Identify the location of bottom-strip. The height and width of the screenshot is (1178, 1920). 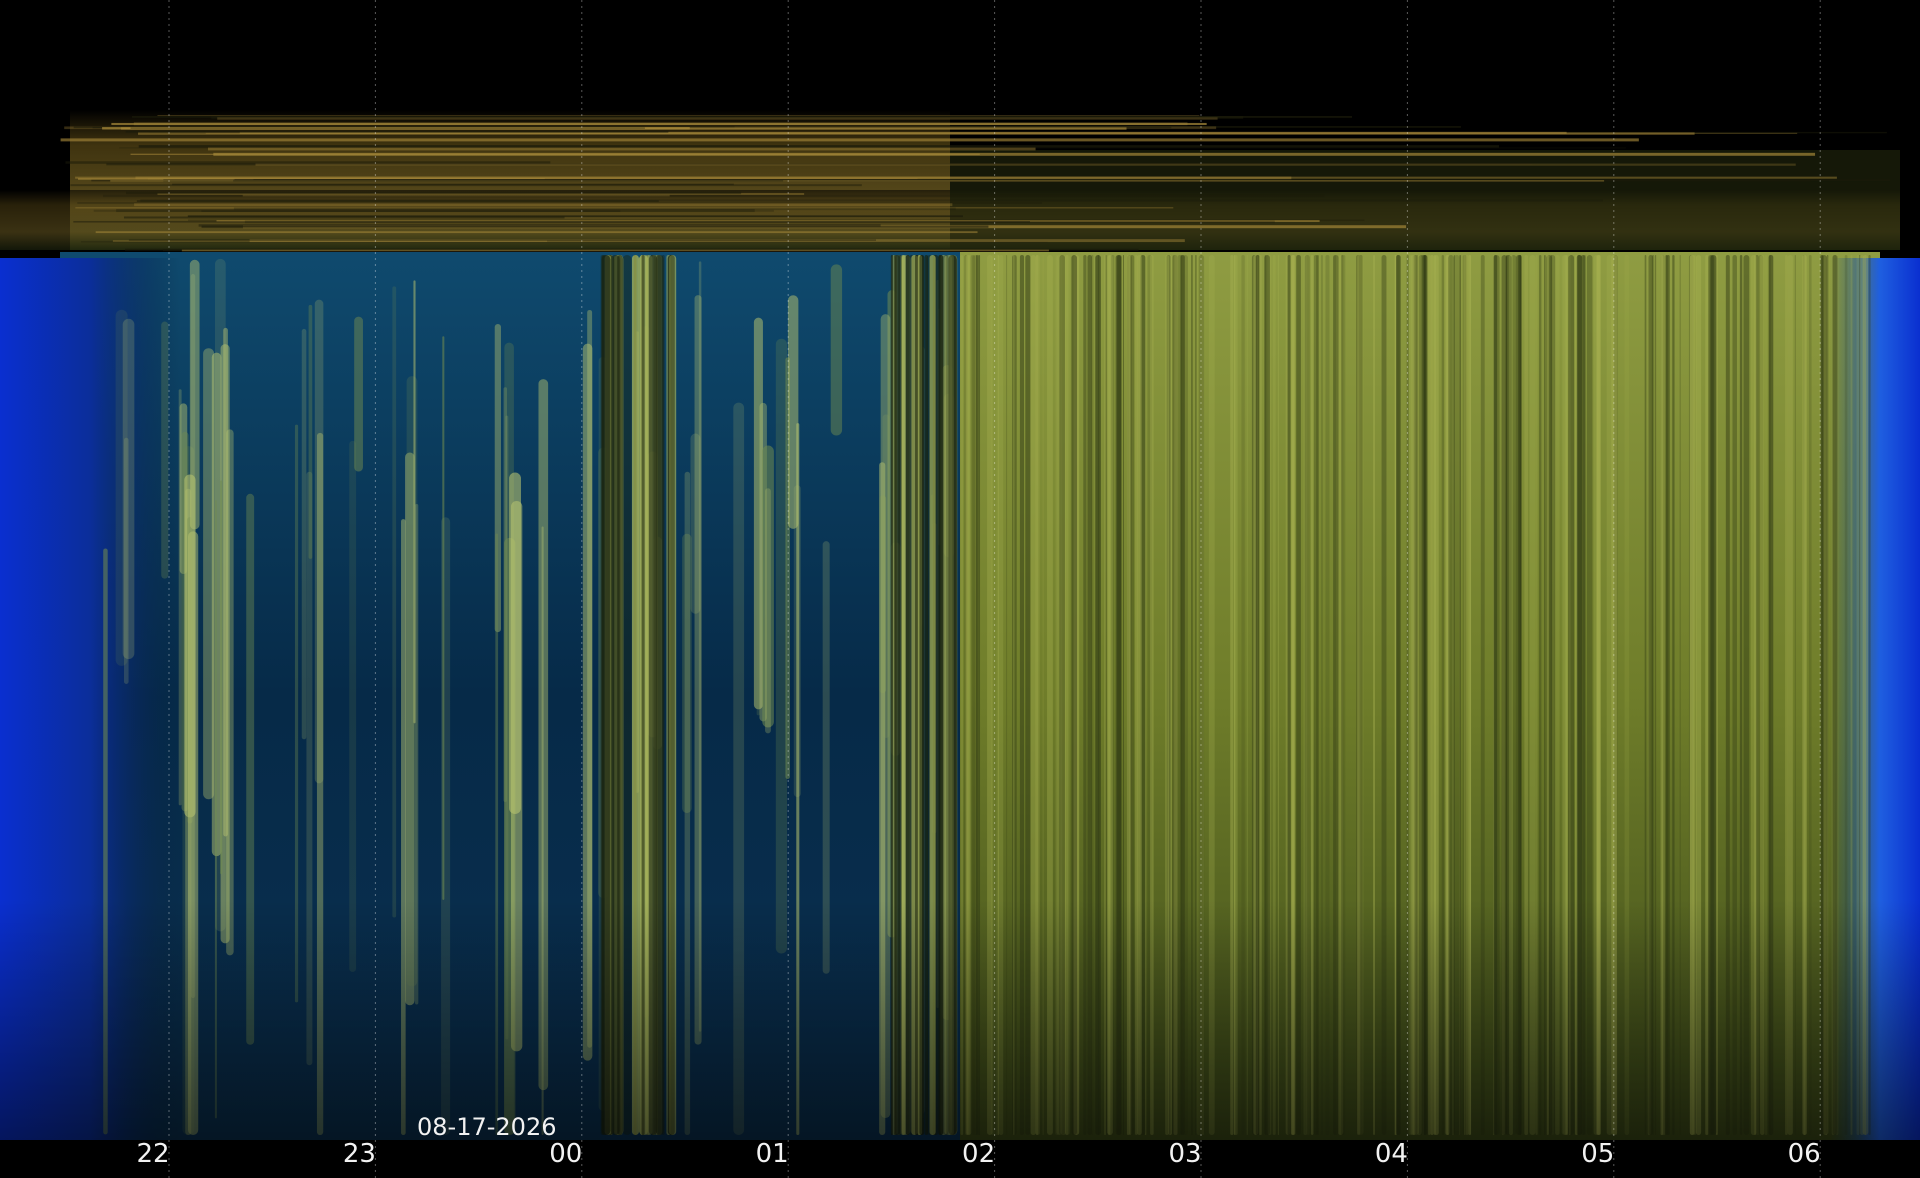
(960, 1159).